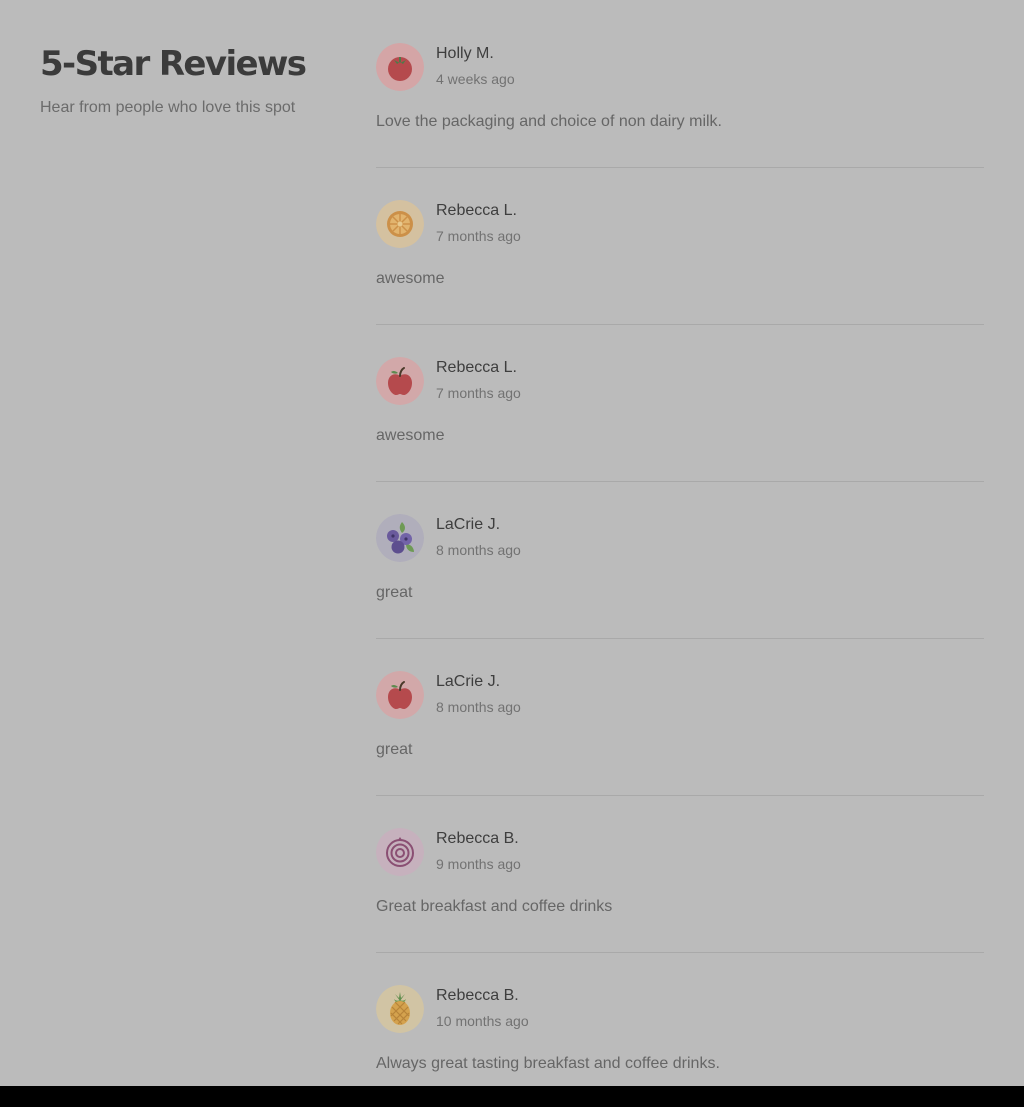  Describe the element at coordinates (494, 906) in the screenshot. I see `review-text: Great breakfast and coffee drinks` at that location.